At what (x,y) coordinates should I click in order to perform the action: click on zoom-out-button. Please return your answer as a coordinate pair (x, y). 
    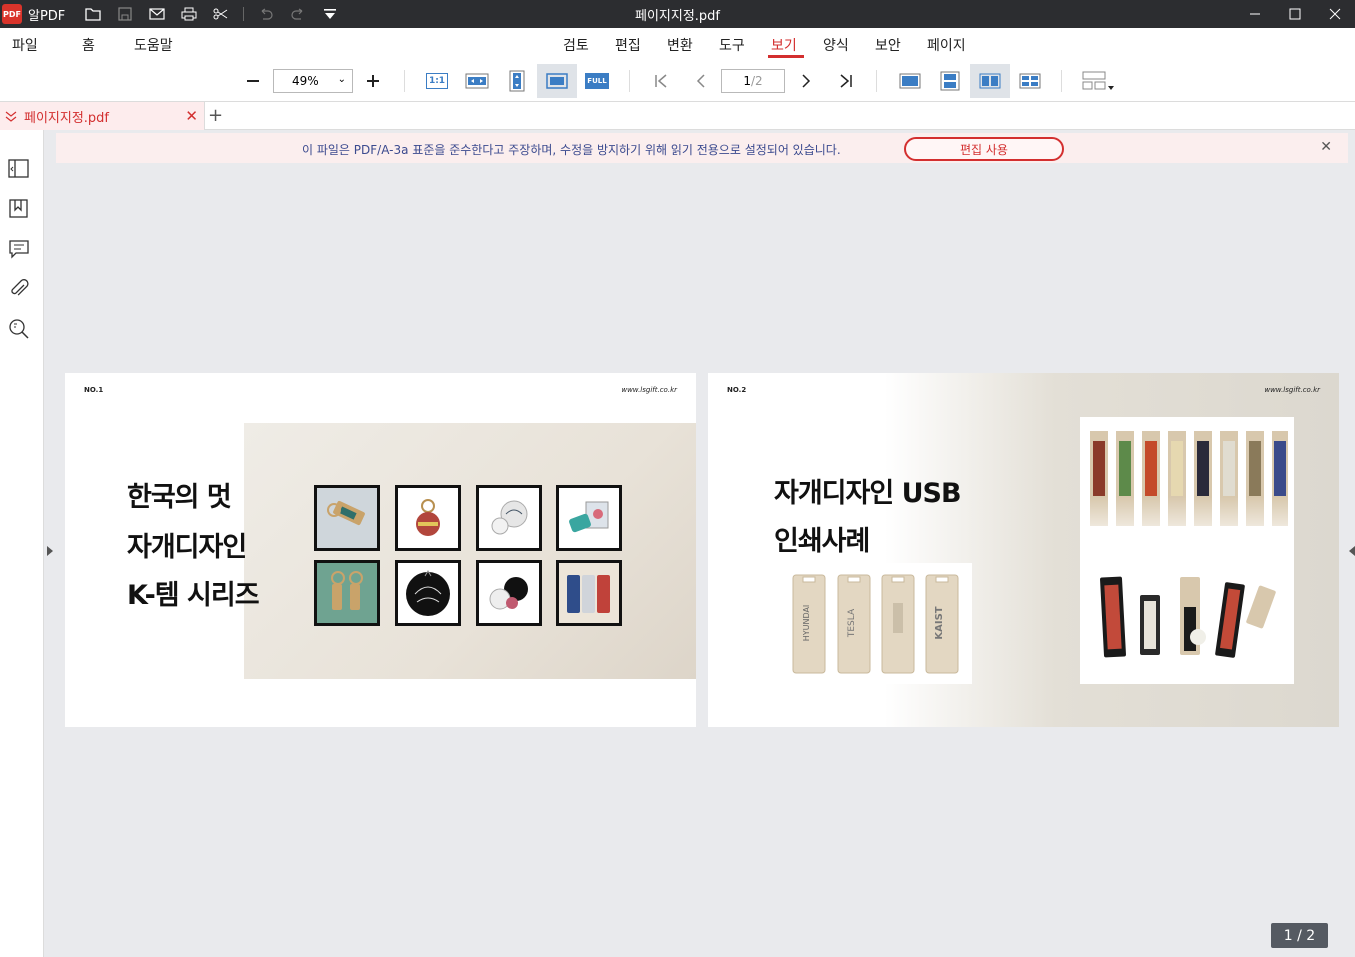
    Looking at the image, I should click on (253, 81).